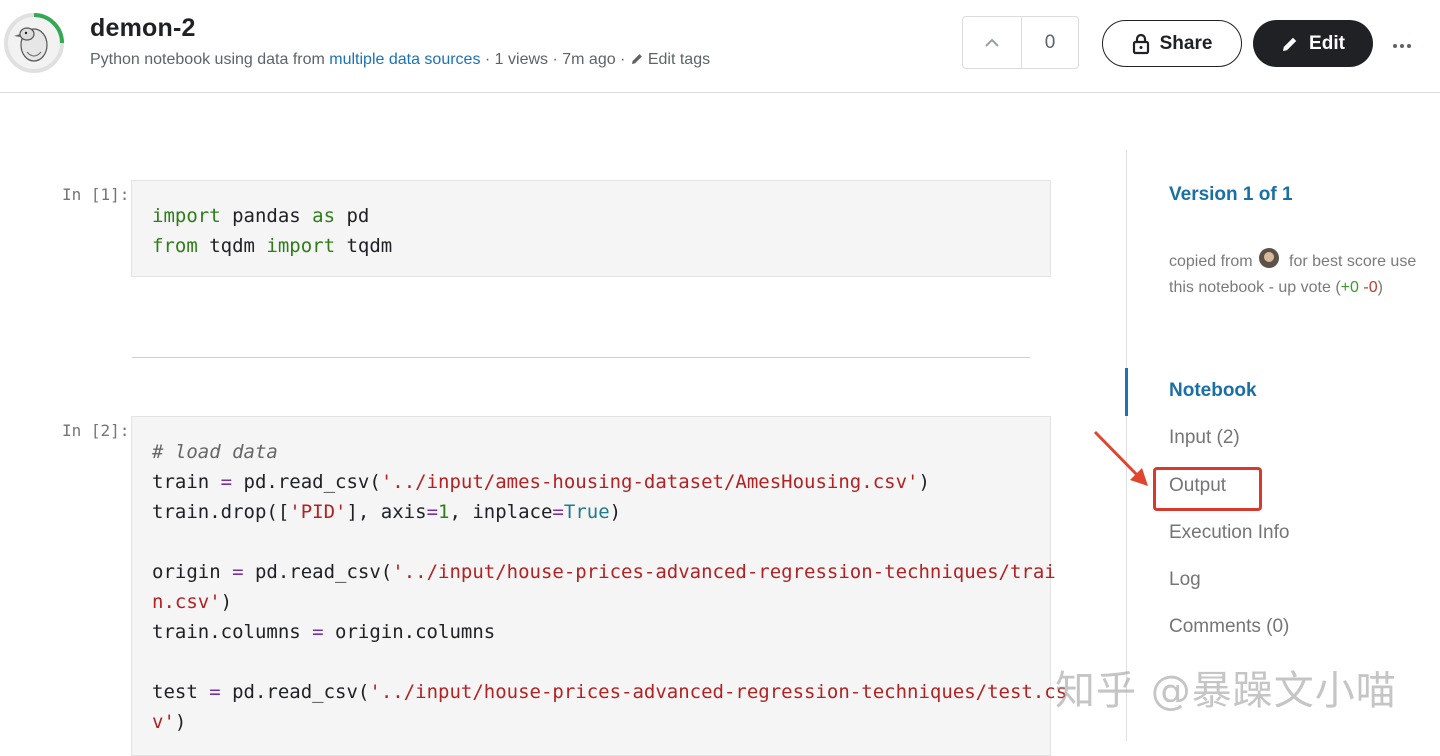  I want to click on meta-prefix: Python notebook using data from, so click(210, 59).